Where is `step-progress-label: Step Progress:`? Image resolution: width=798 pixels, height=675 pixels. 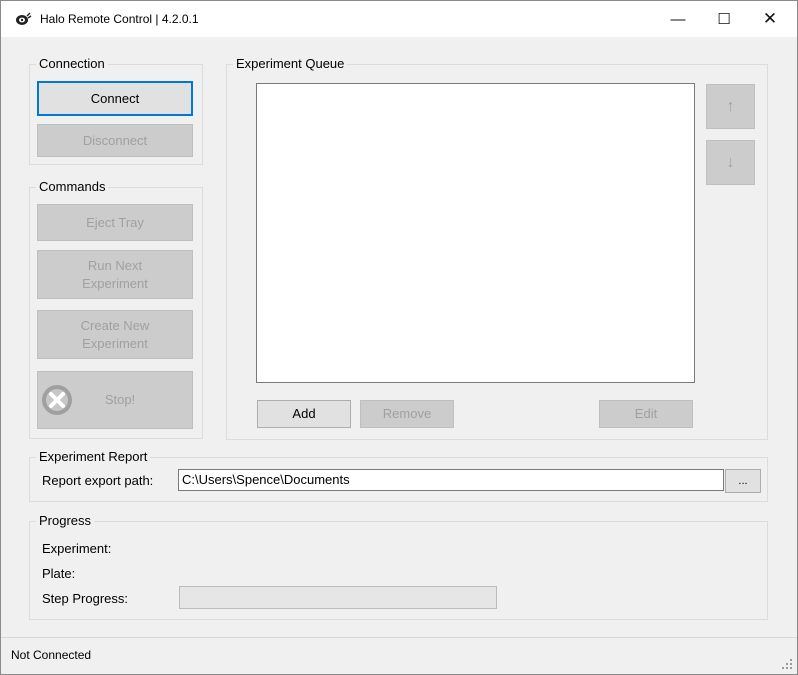 step-progress-label: Step Progress: is located at coordinates (85, 598).